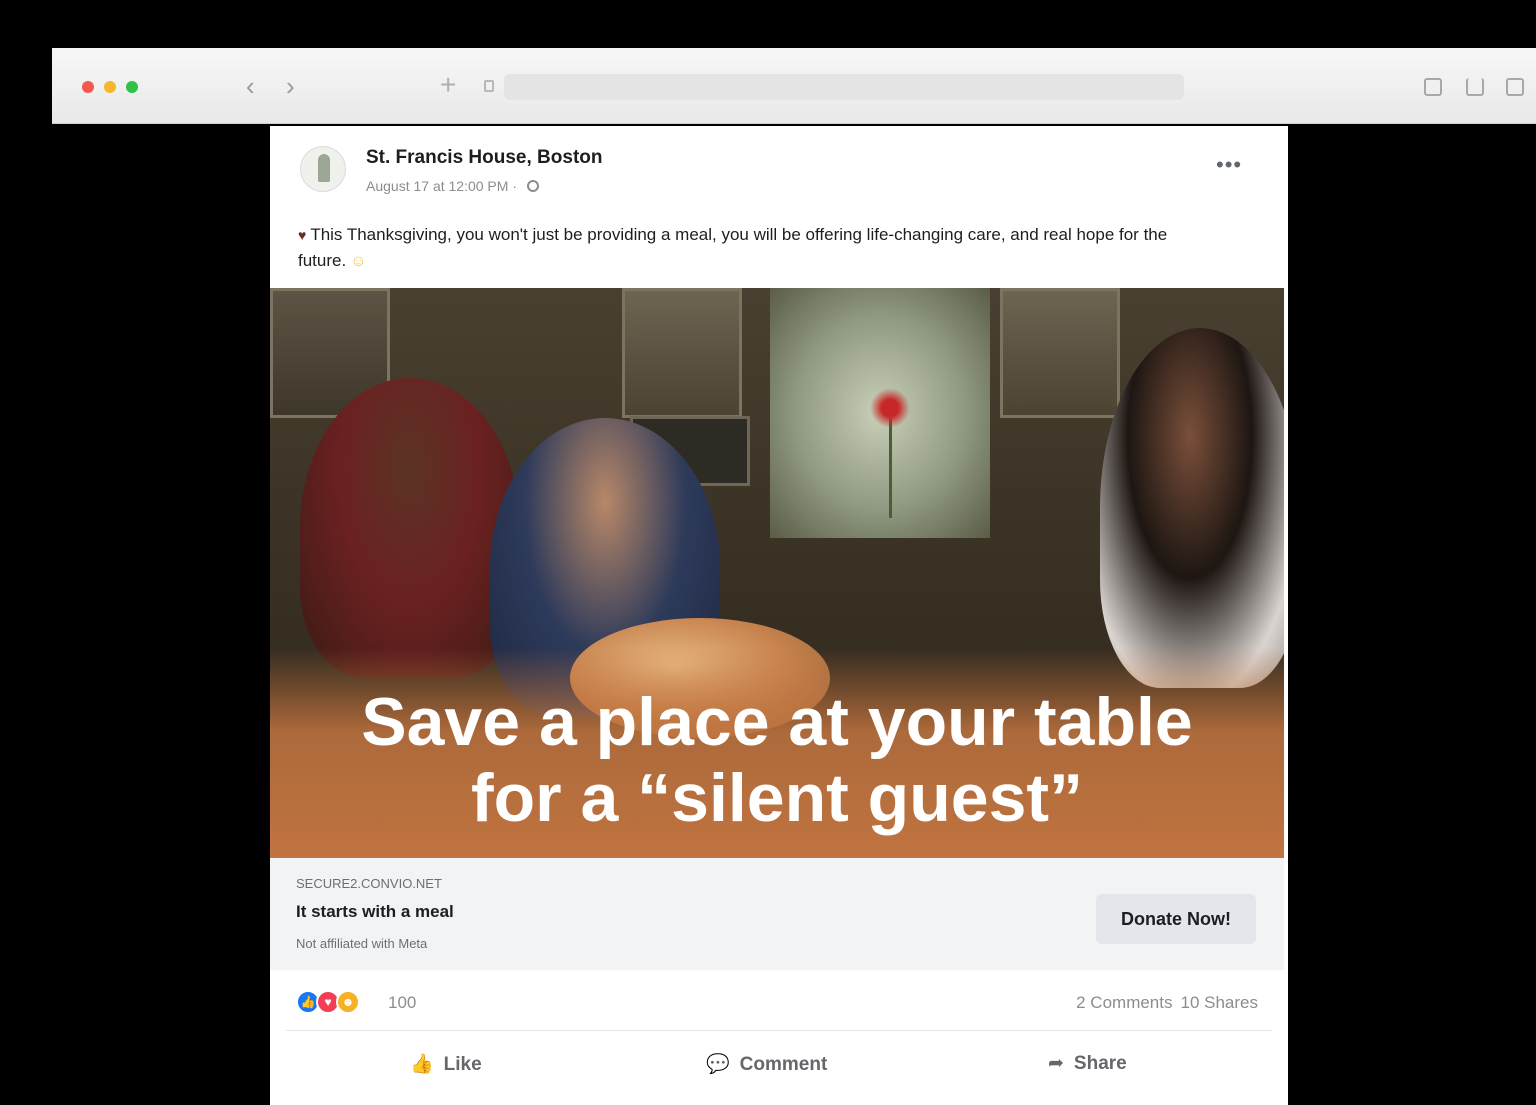  I want to click on avatar, so click(323, 169).